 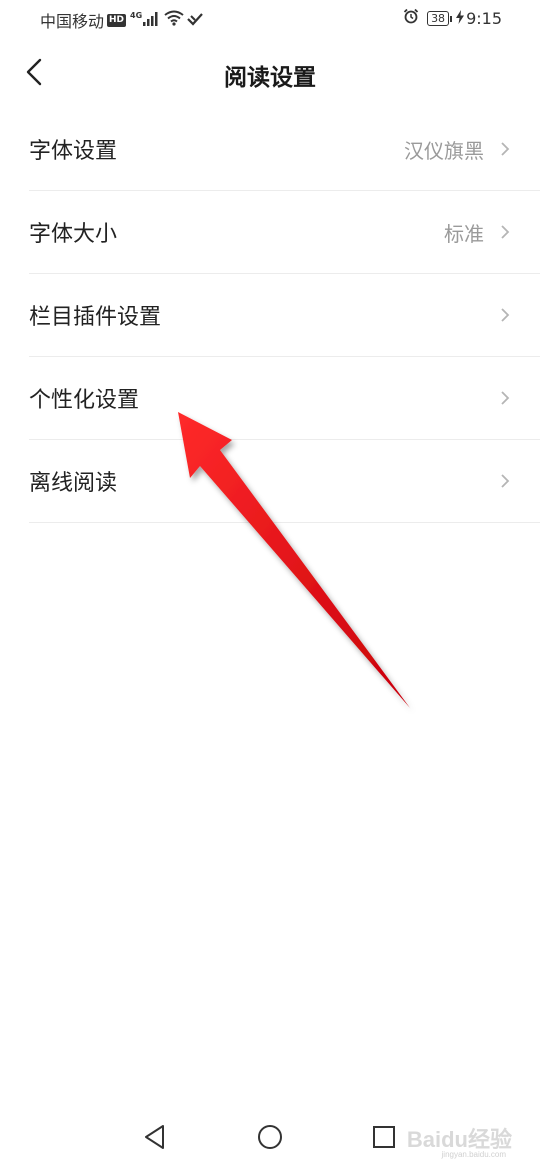 I want to click on settings-item-label: 字体大小, so click(x=73, y=234).